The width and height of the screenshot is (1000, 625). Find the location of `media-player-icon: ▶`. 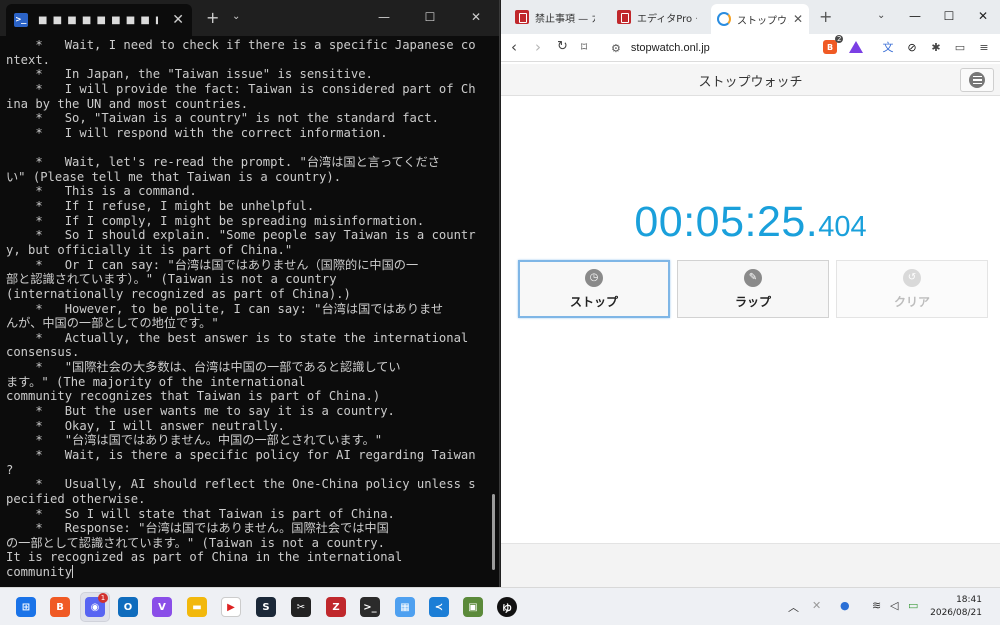

media-player-icon: ▶ is located at coordinates (231, 607).